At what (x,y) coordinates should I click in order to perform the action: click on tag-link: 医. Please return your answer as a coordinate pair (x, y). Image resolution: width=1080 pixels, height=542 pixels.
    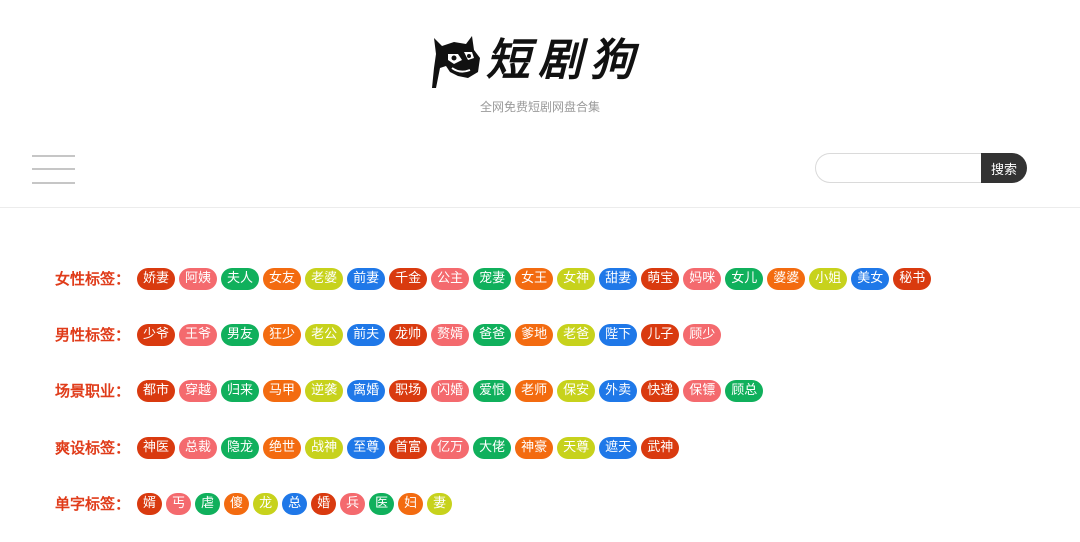
    Looking at the image, I should click on (382, 504).